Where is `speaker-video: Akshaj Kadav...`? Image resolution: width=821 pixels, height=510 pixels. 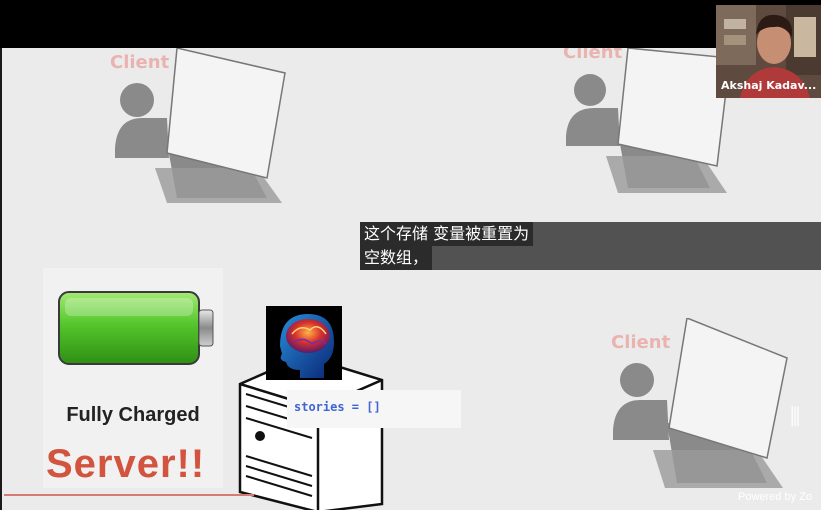
speaker-video: Akshaj Kadav... is located at coordinates (768, 51).